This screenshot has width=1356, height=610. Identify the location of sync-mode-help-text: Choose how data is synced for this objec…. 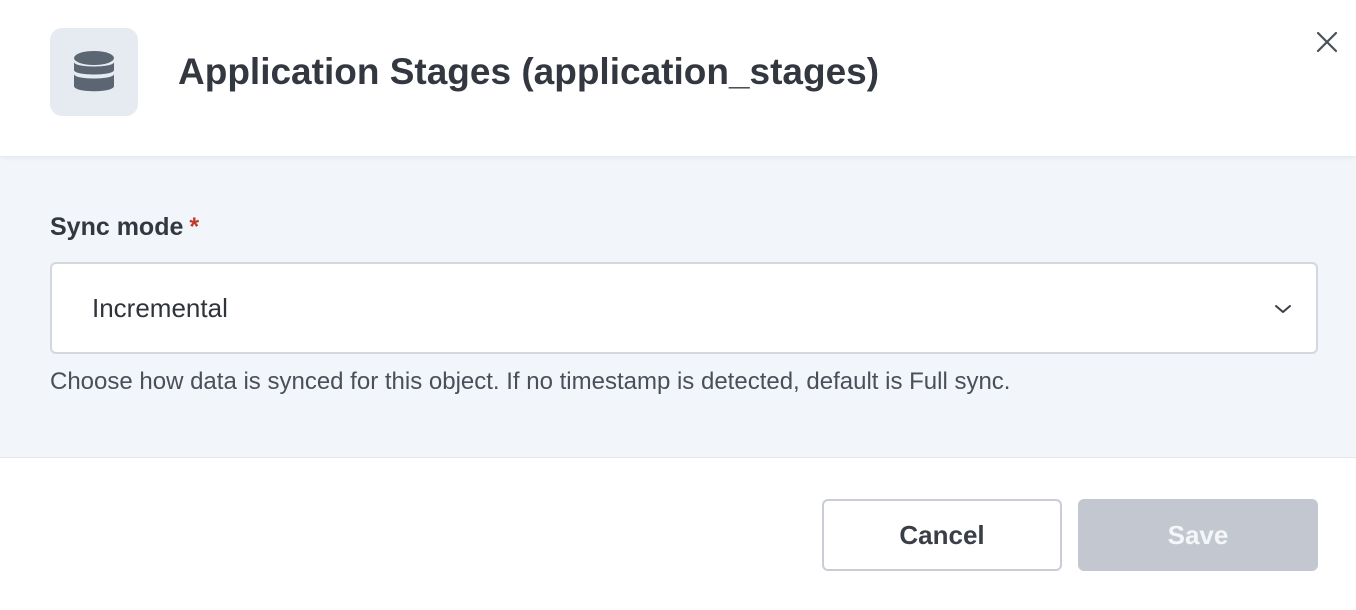
(530, 381).